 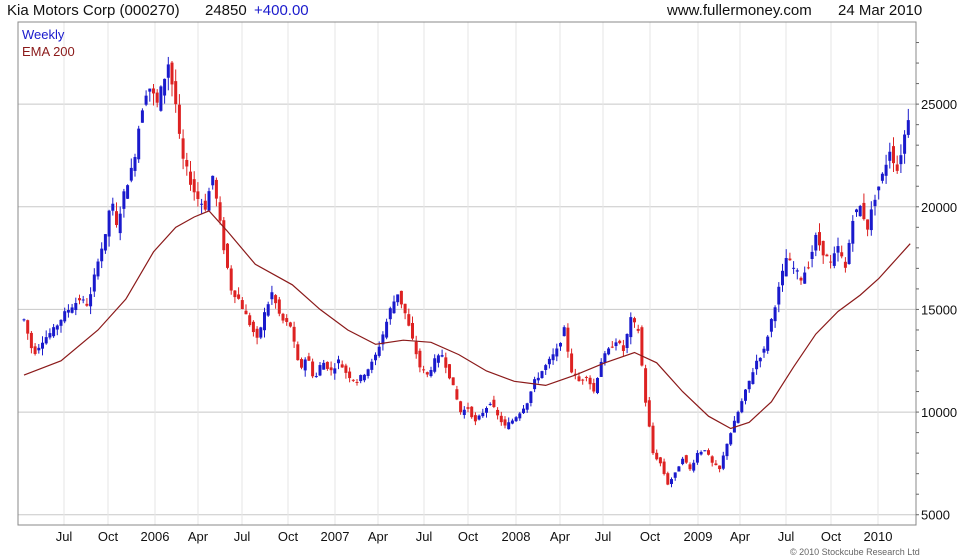 What do you see at coordinates (516, 536) in the screenshot?
I see `x-tick-label: 2008` at bounding box center [516, 536].